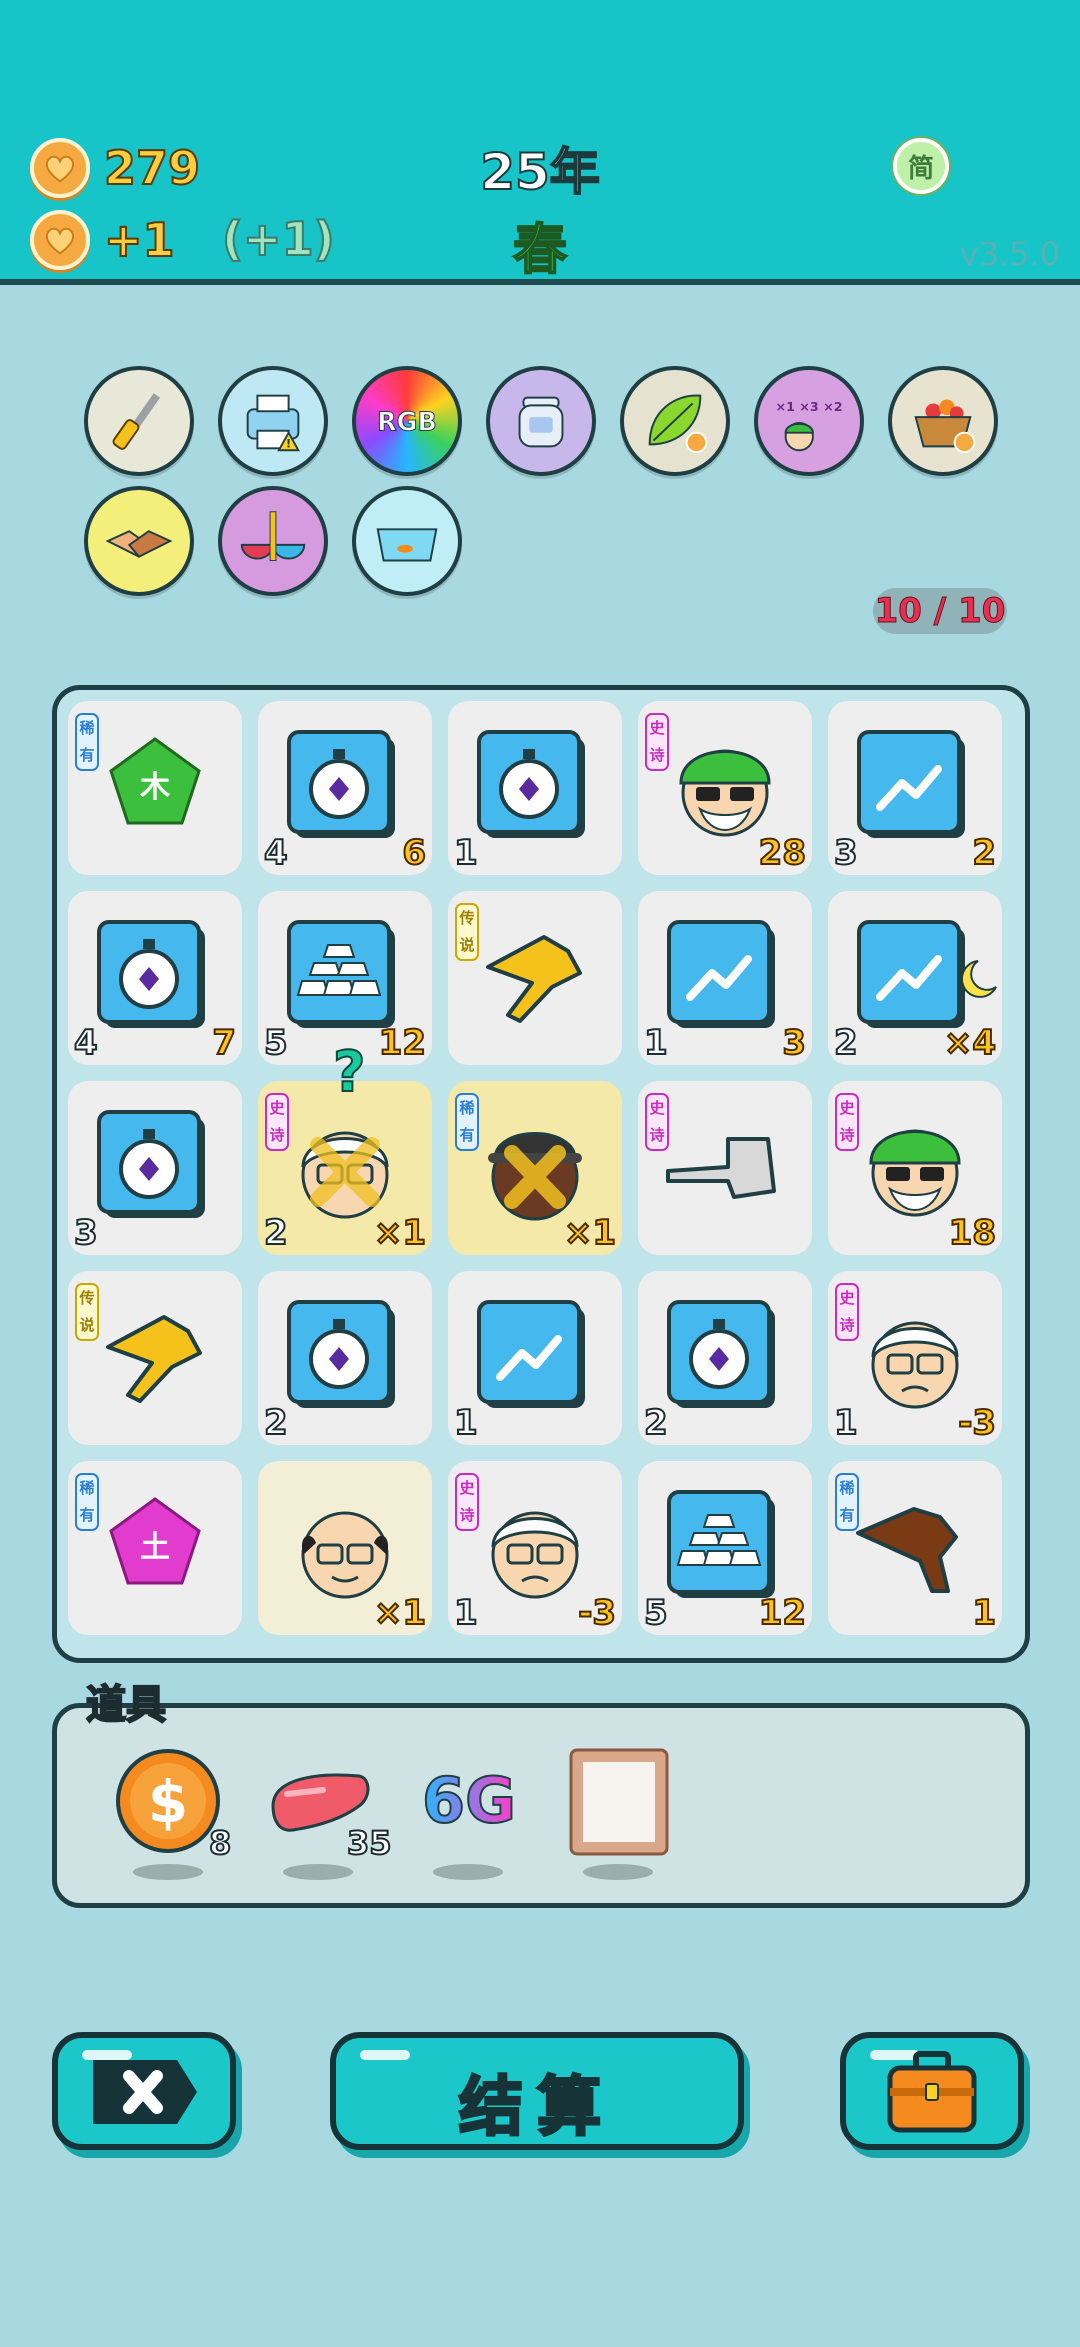  I want to click on dollar-coin-icon: $ 8, so click(173, 1813).